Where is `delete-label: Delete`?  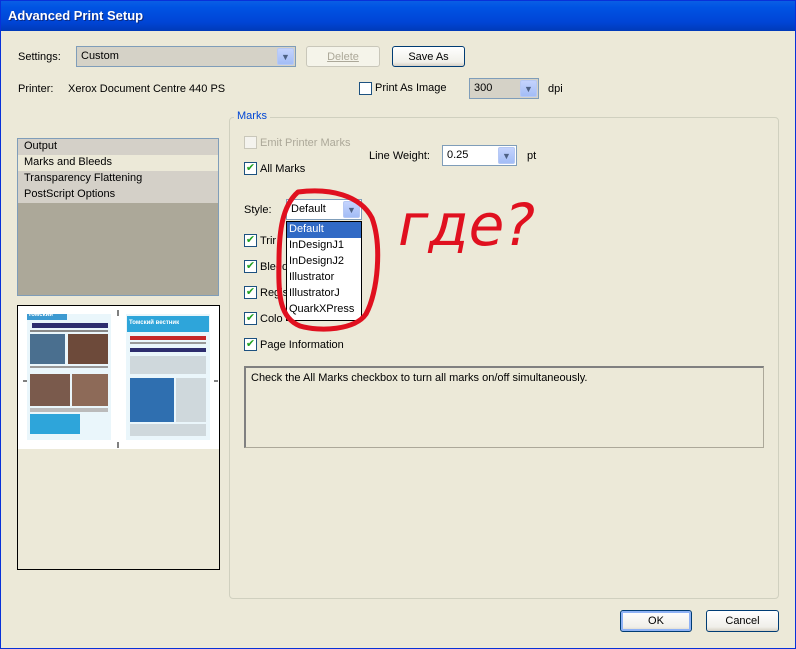
delete-label: Delete is located at coordinates (343, 56).